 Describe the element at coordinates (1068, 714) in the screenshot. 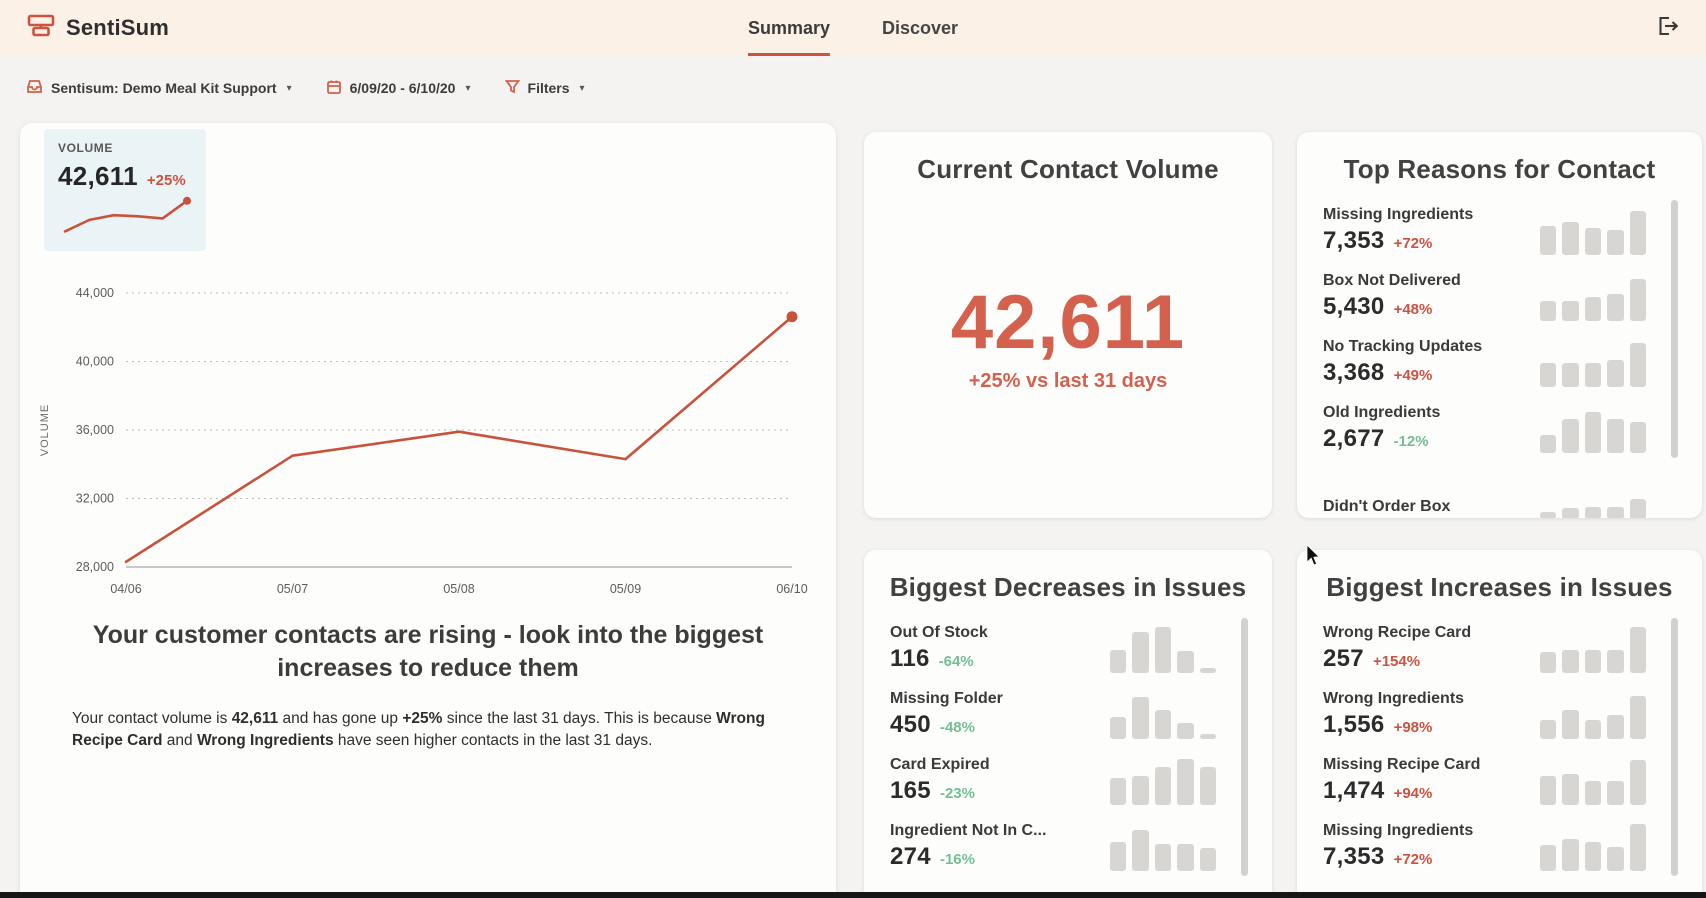

I see `reason-row: Missing Folder 450 -48%` at that location.